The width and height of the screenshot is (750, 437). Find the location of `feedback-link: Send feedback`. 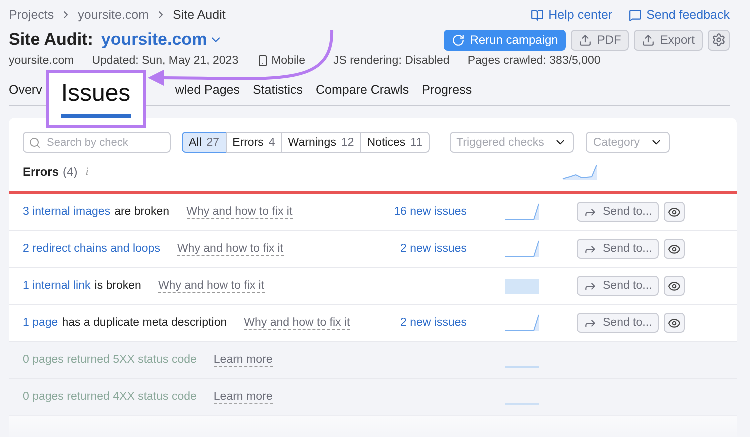

feedback-link: Send feedback is located at coordinates (679, 15).